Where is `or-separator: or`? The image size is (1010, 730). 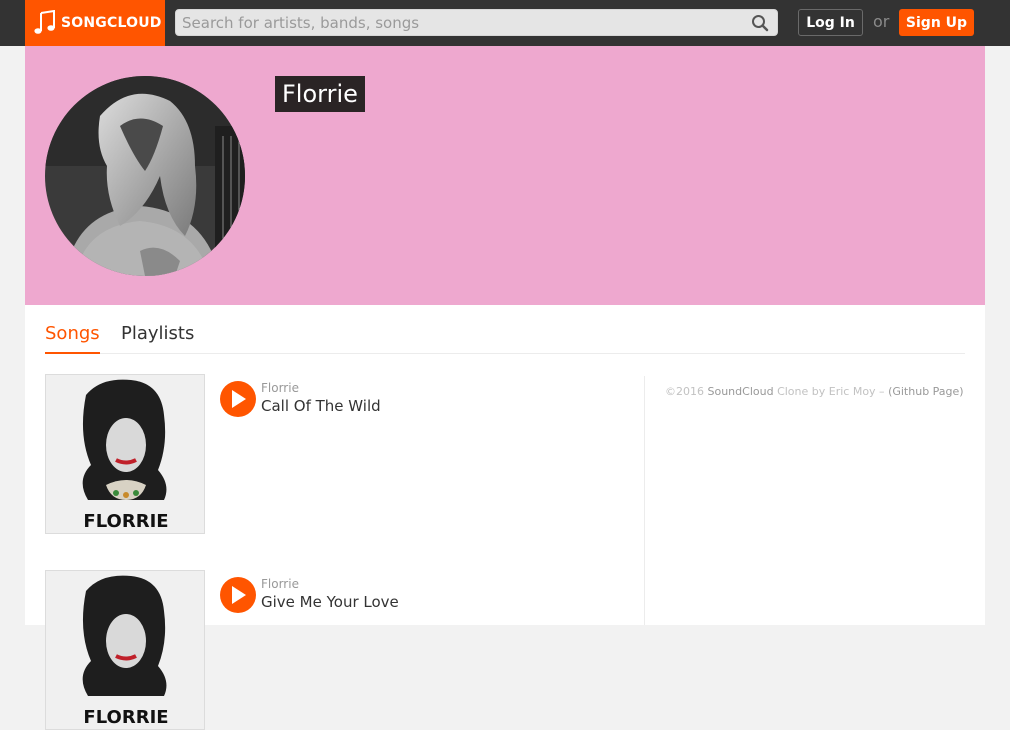 or-separator: or is located at coordinates (881, 21).